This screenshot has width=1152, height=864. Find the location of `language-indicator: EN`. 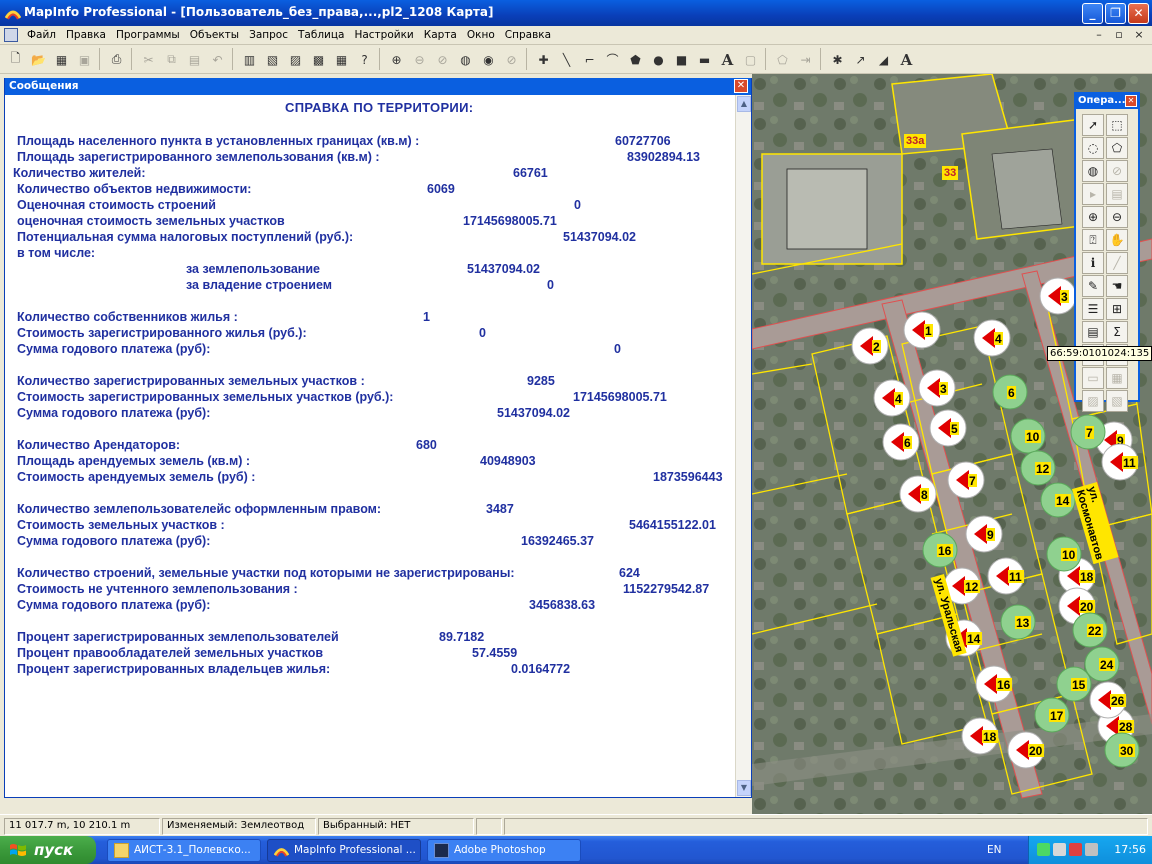

language-indicator: EN is located at coordinates (994, 850).